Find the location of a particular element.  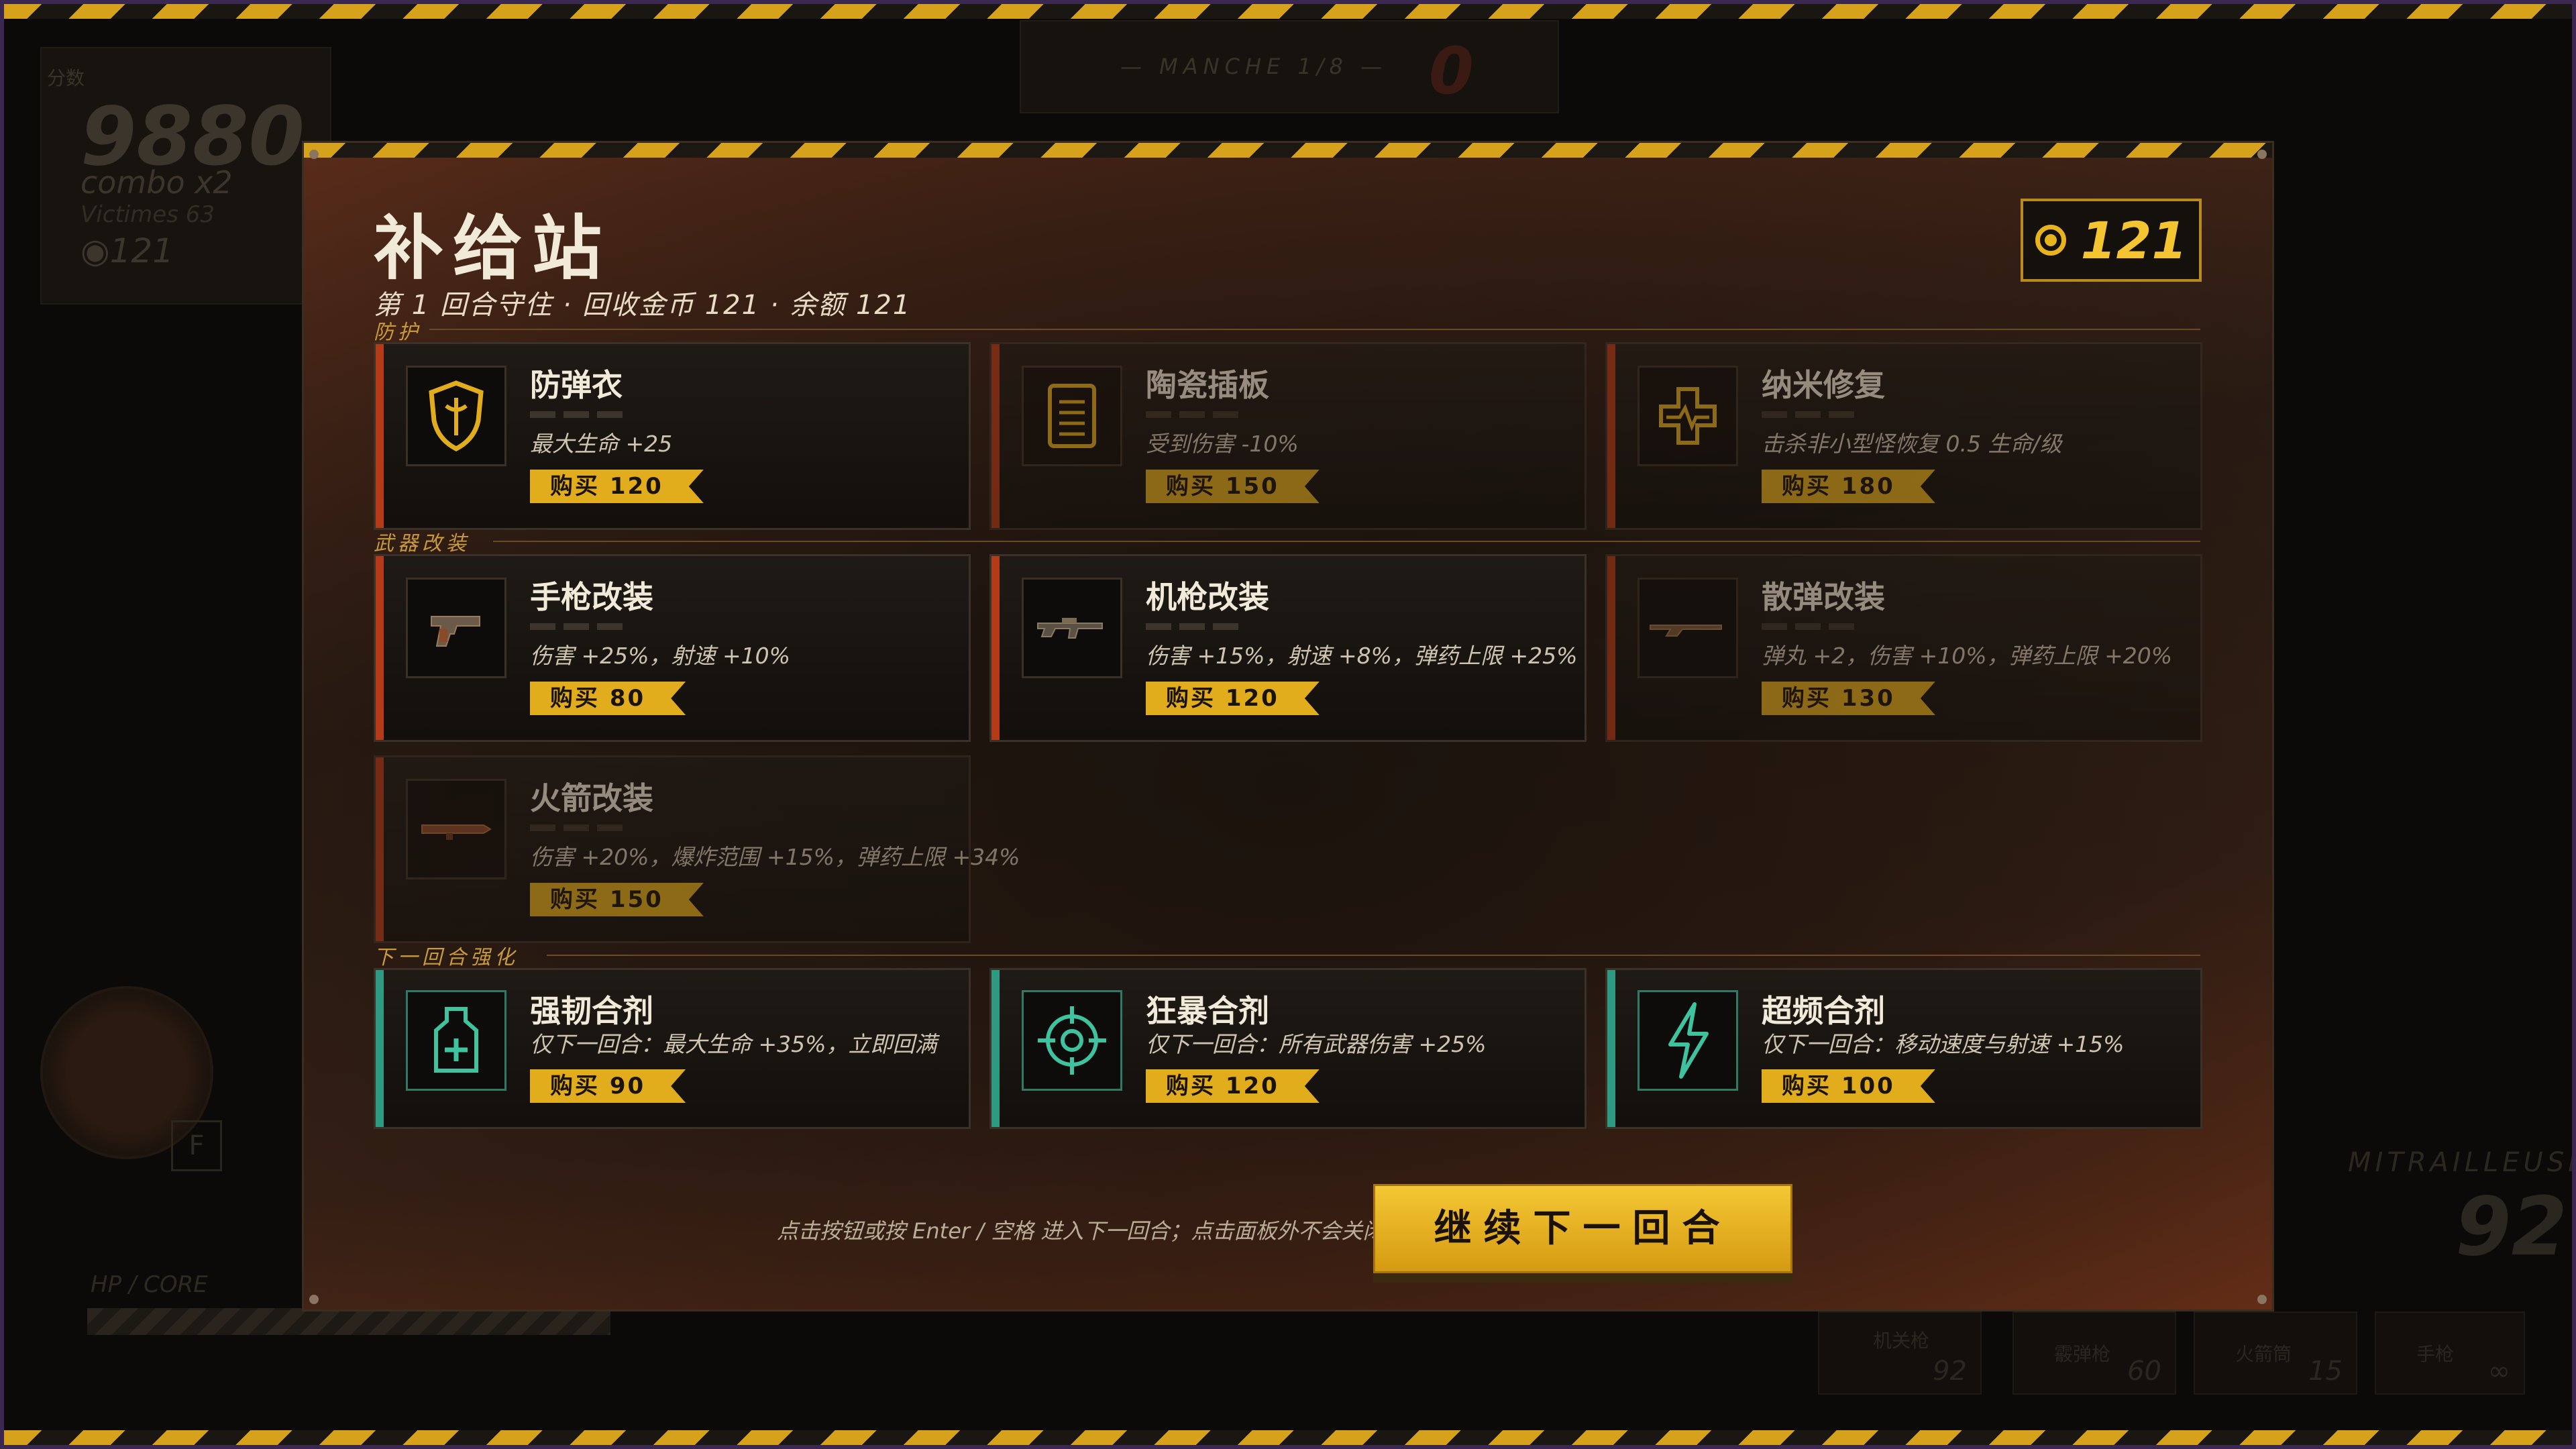

shop-subtitle: 第 1 回合守住 · 回收金币 121 · 余额 121 is located at coordinates (643, 305).